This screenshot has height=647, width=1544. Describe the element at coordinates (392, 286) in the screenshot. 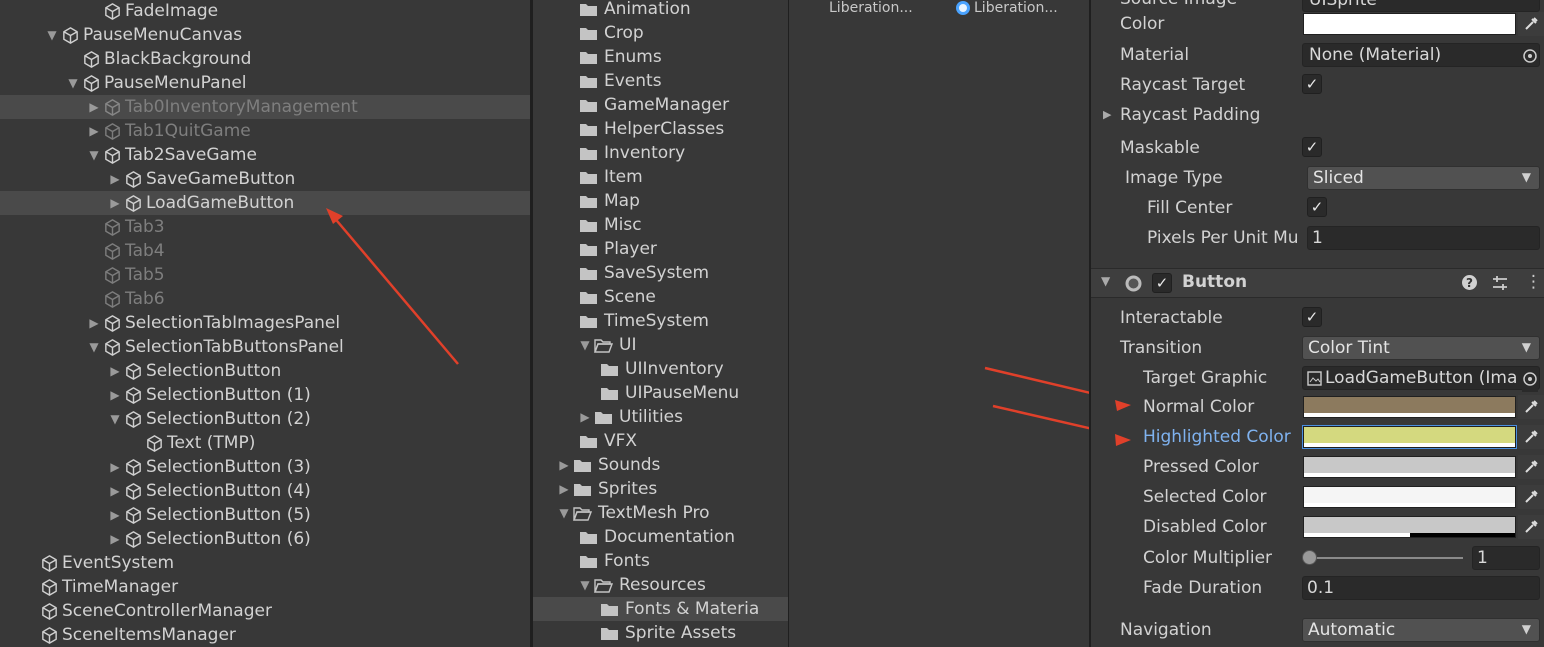

I see `annotation-arrow` at that location.